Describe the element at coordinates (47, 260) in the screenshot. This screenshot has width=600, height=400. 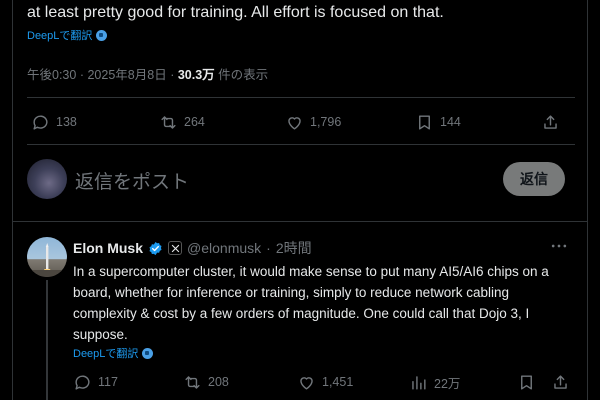
I see `rocket-launch-icon` at that location.